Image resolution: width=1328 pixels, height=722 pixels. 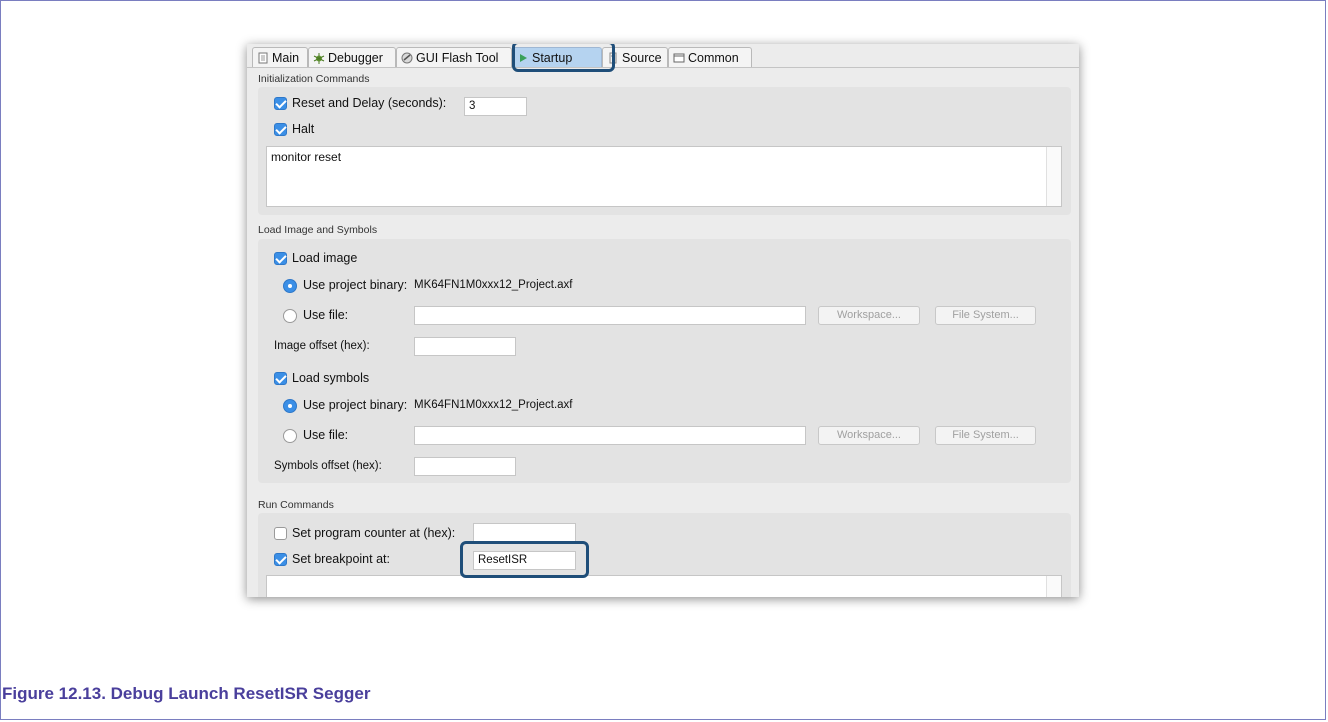 What do you see at coordinates (524, 559) in the screenshot?
I see `breakpoint-highlight` at bounding box center [524, 559].